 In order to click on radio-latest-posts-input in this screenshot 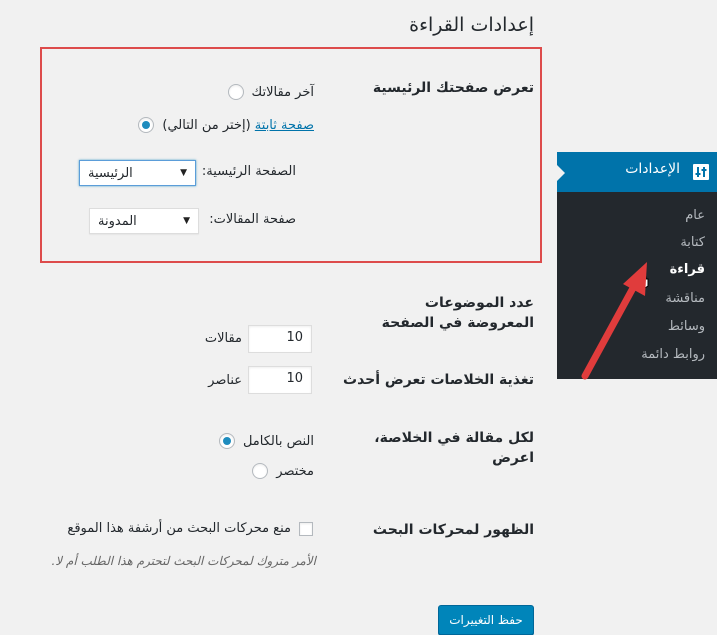, I will do `click(235, 92)`.